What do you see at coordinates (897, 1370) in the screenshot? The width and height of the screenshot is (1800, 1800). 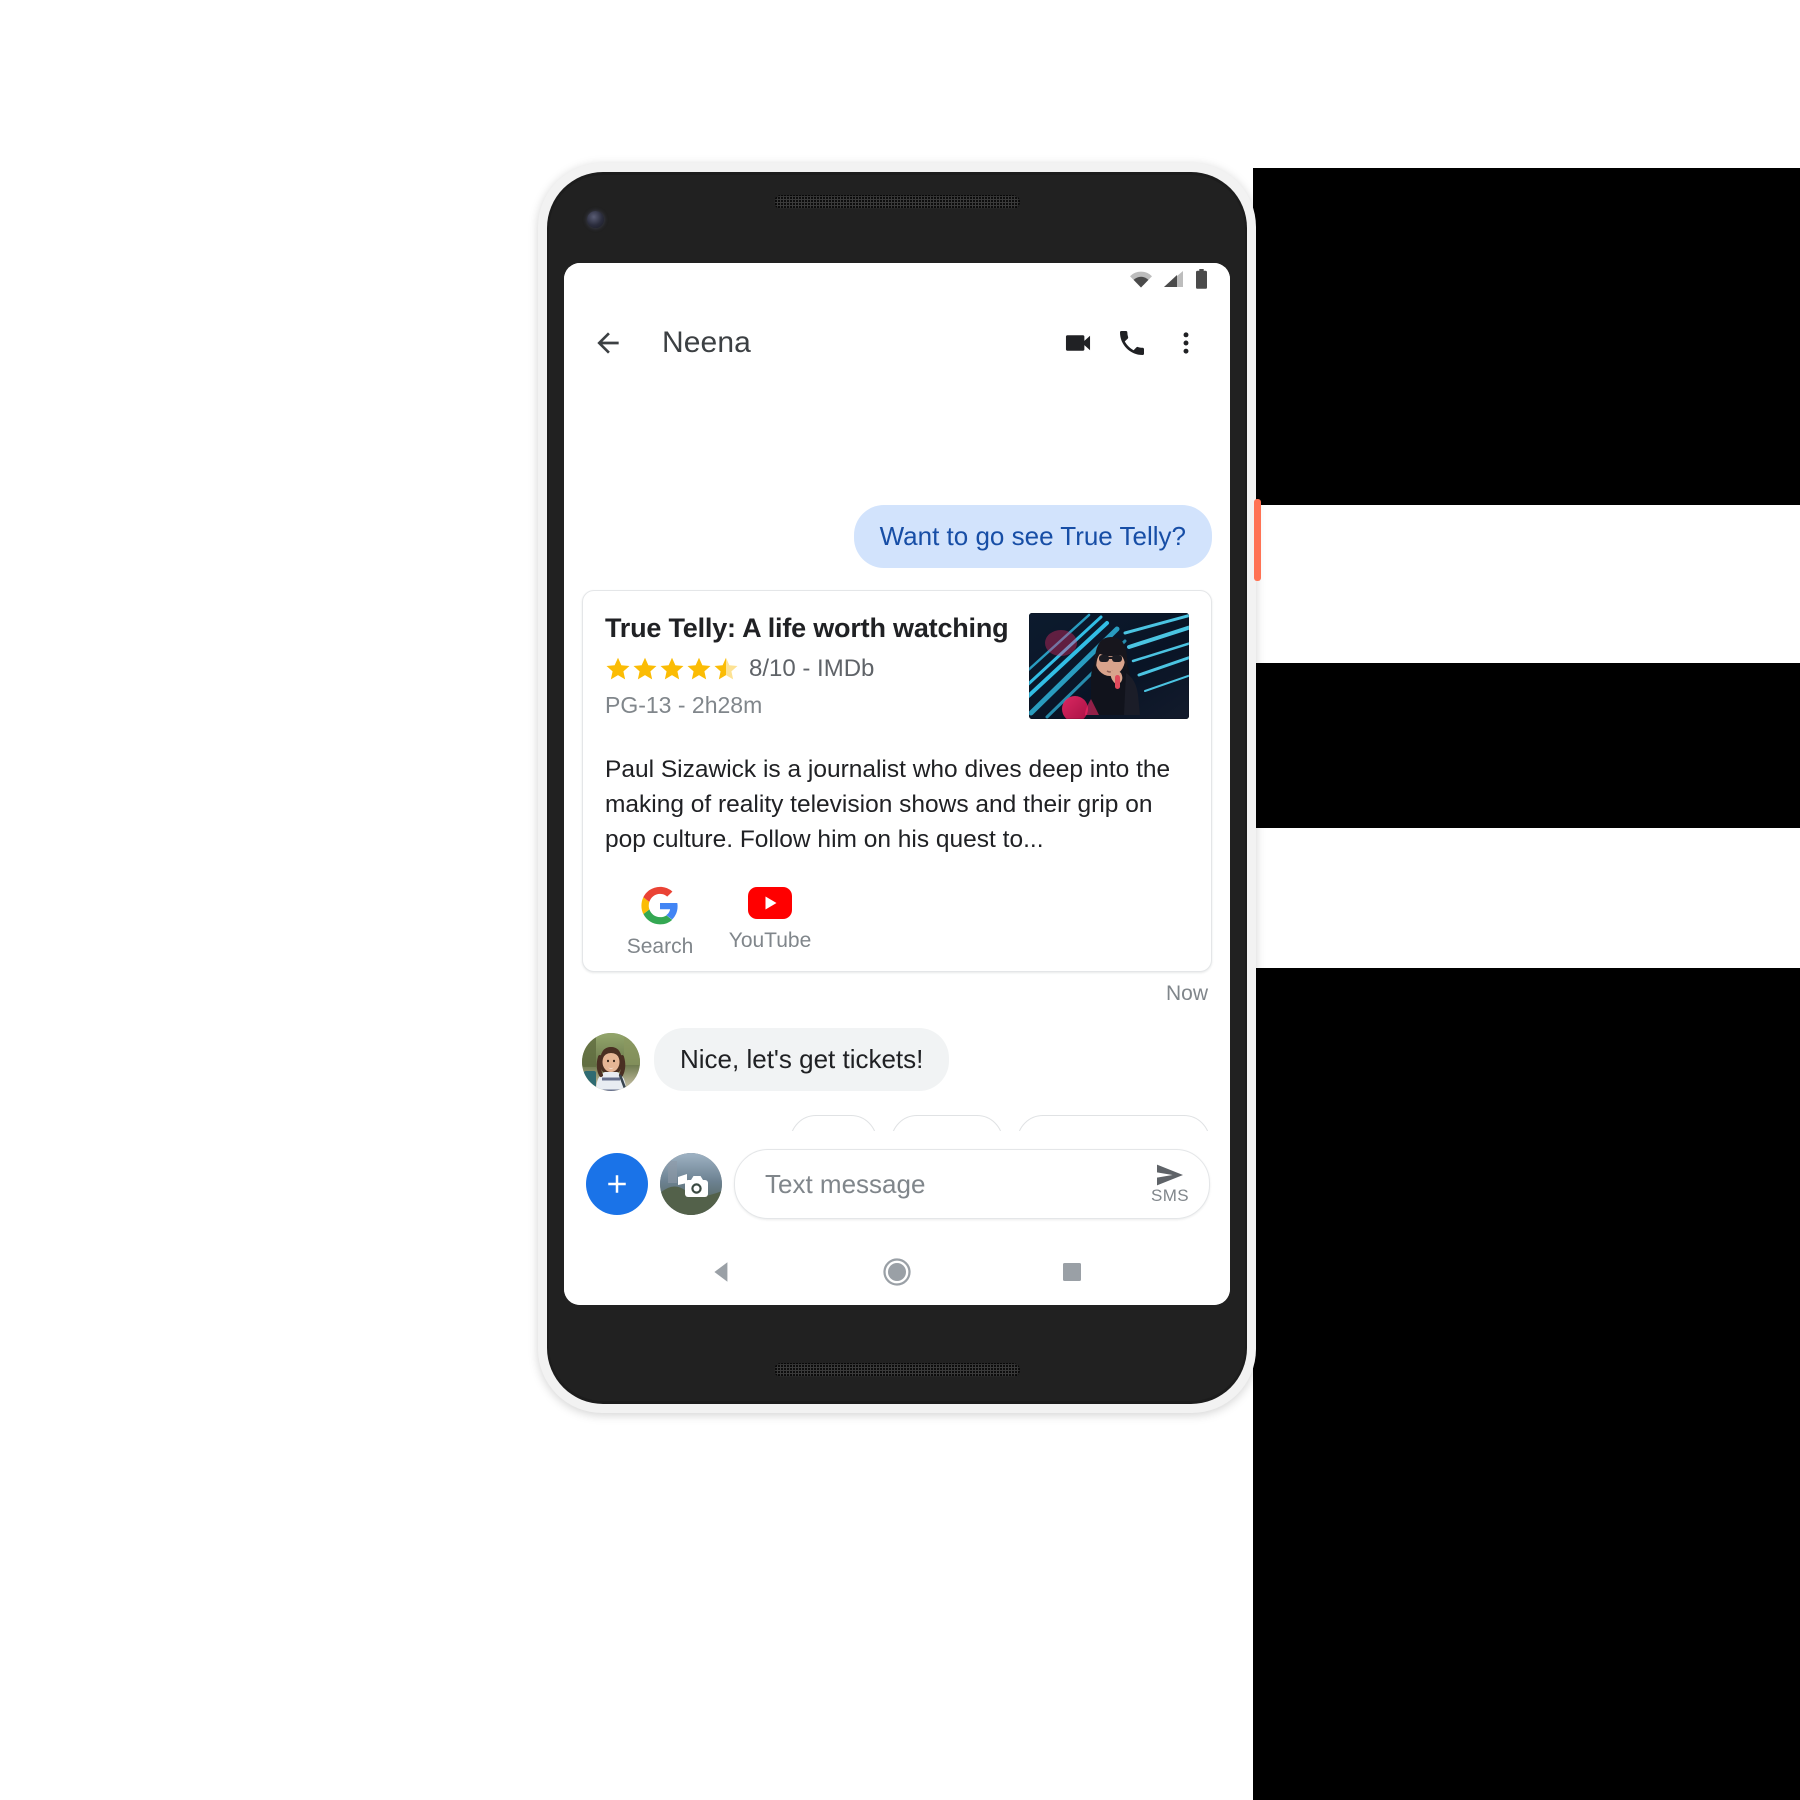 I see `bottom-speaker` at bounding box center [897, 1370].